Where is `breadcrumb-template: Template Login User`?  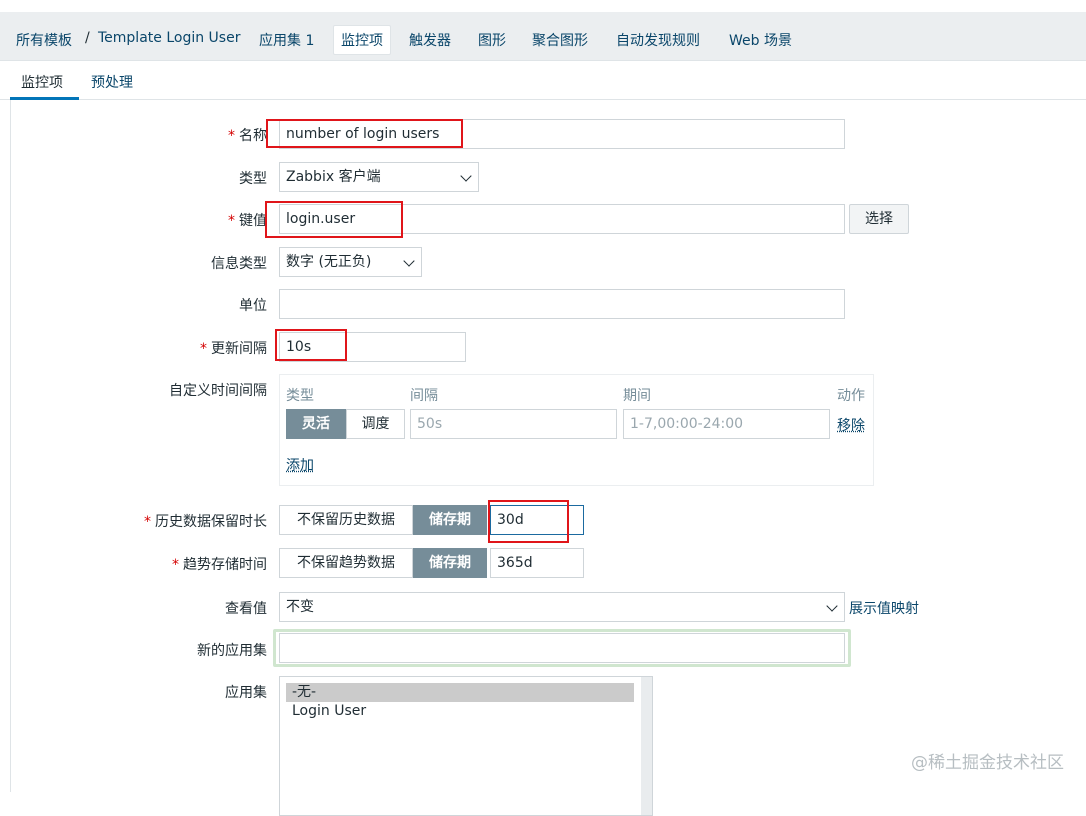
breadcrumb-template: Template Login User is located at coordinates (169, 38).